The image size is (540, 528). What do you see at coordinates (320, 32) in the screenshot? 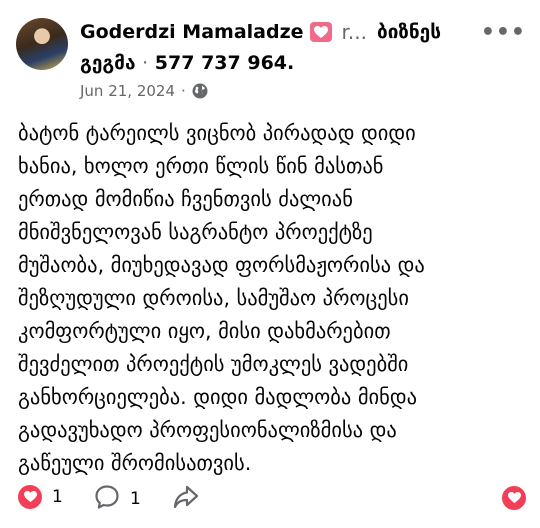
I see `heart-badge-icon` at bounding box center [320, 32].